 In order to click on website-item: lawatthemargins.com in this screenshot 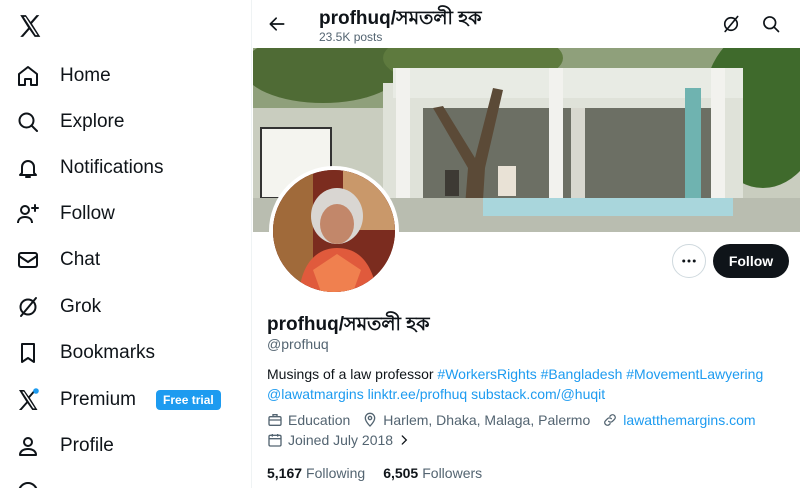, I will do `click(679, 420)`.